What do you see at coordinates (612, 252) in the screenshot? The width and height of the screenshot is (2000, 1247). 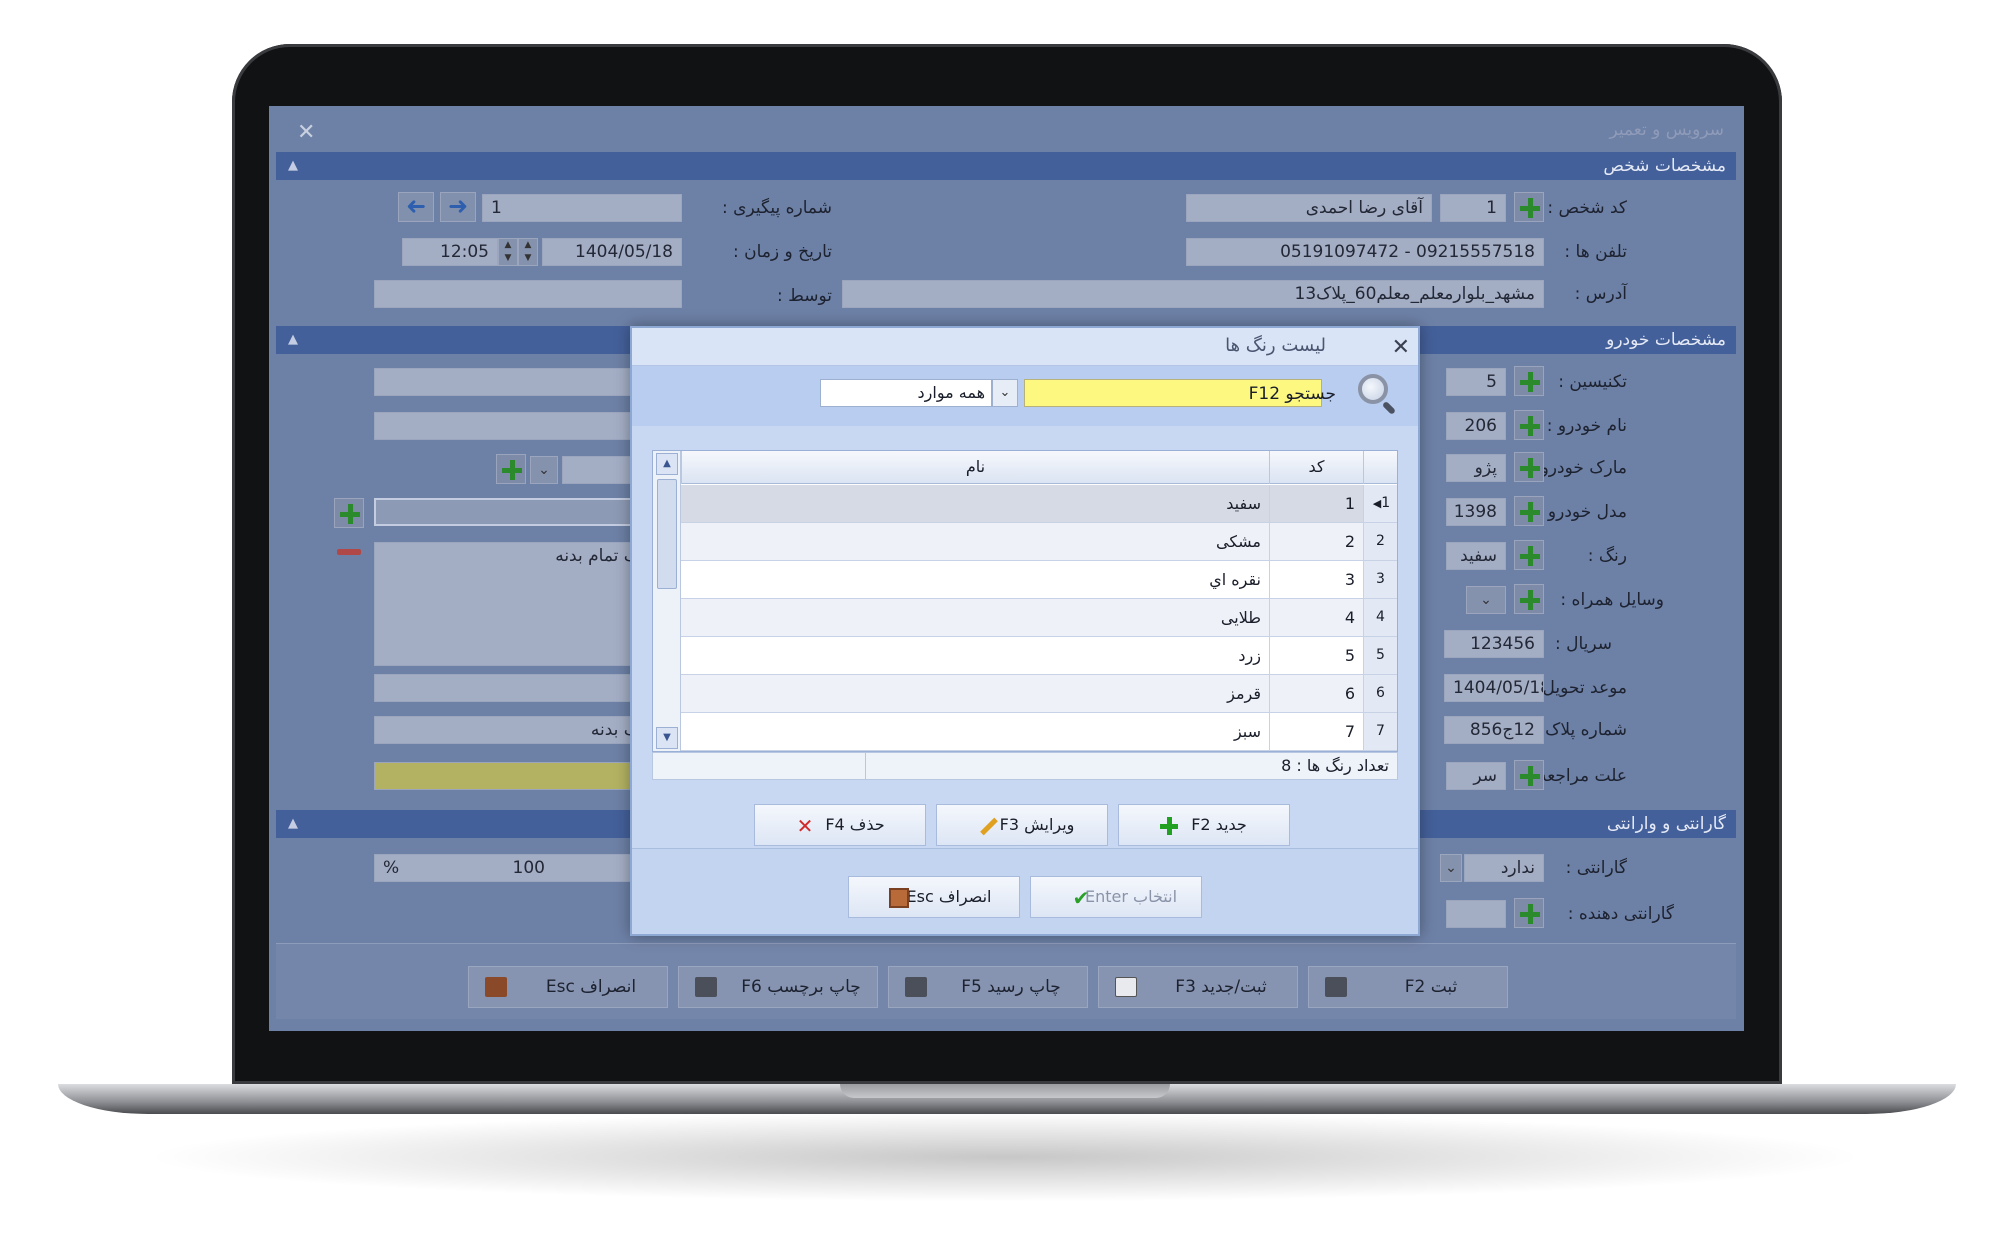 I see `date-field: 1404/05/18` at bounding box center [612, 252].